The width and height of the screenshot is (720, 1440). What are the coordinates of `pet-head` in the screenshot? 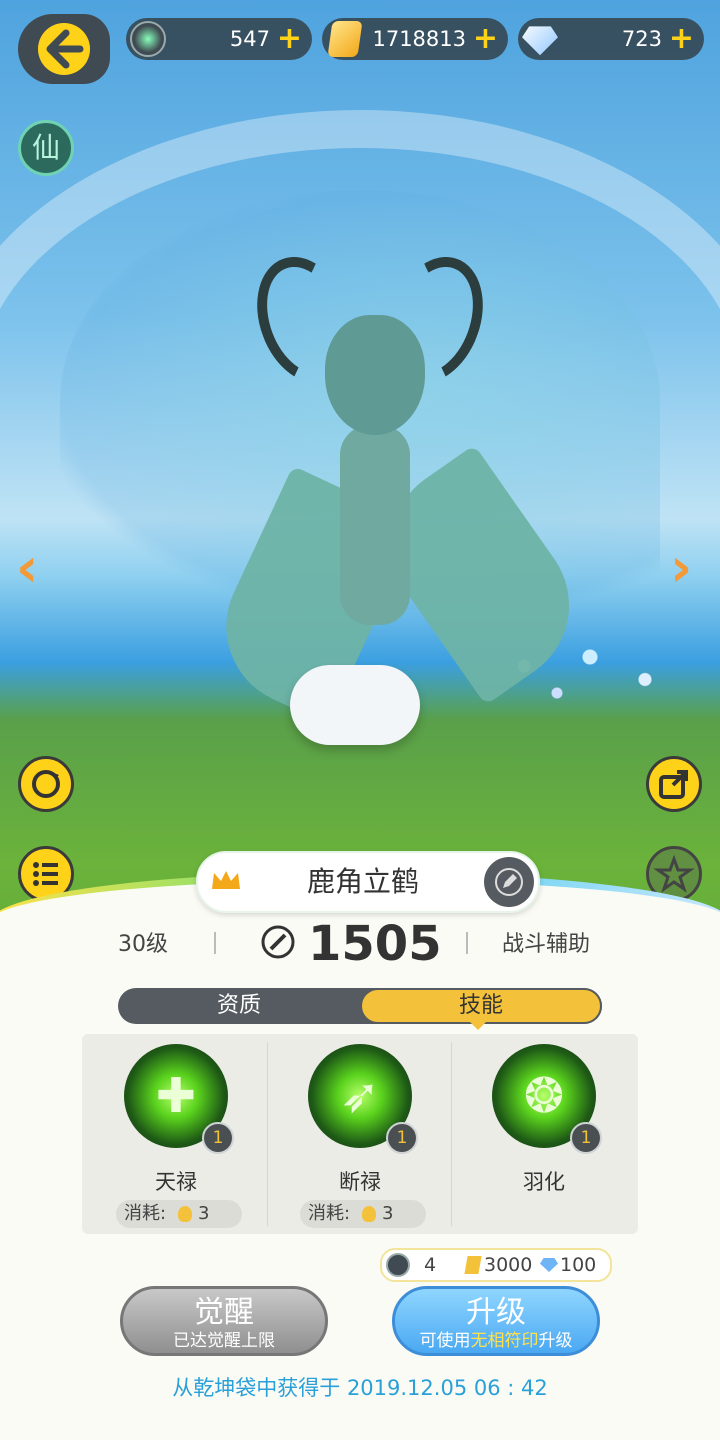 It's located at (375, 375).